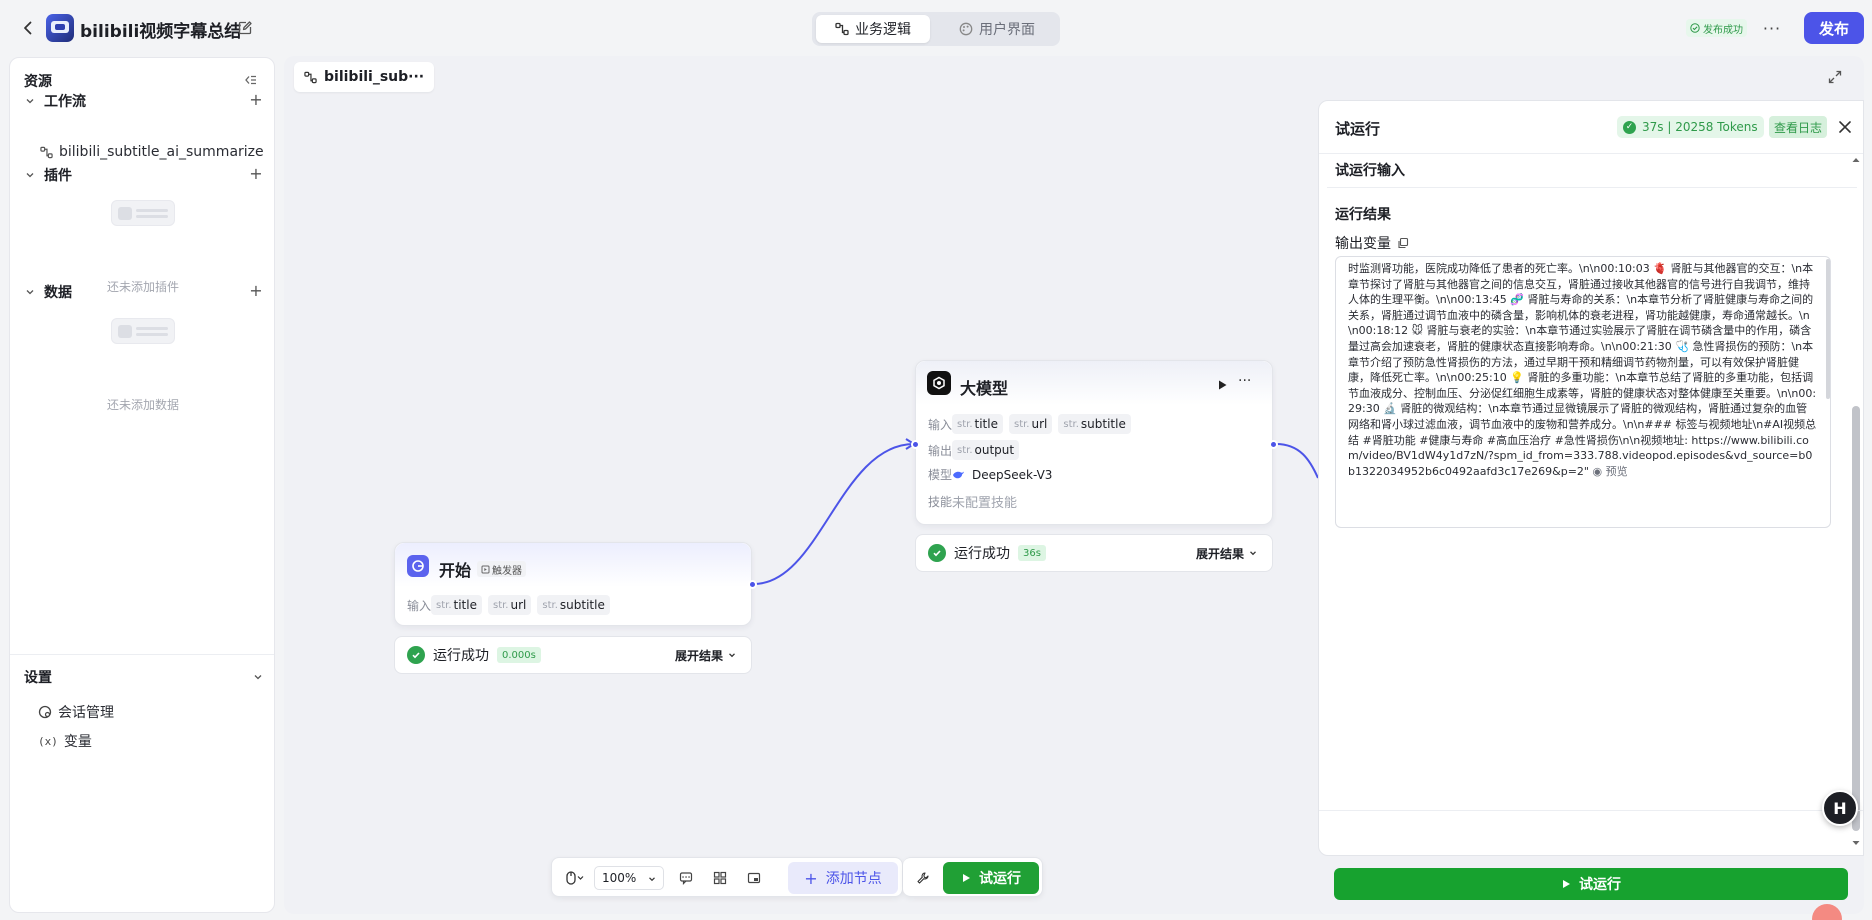 The width and height of the screenshot is (1872, 920). I want to click on test-run-button: 试运行, so click(991, 878).